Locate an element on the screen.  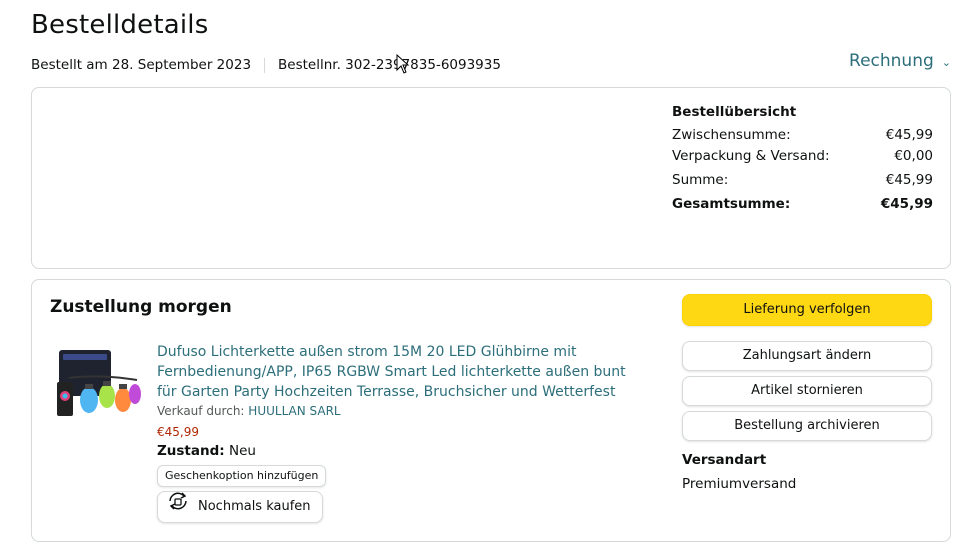
invoice-dropdown: Rechnung ⌄ is located at coordinates (900, 61).